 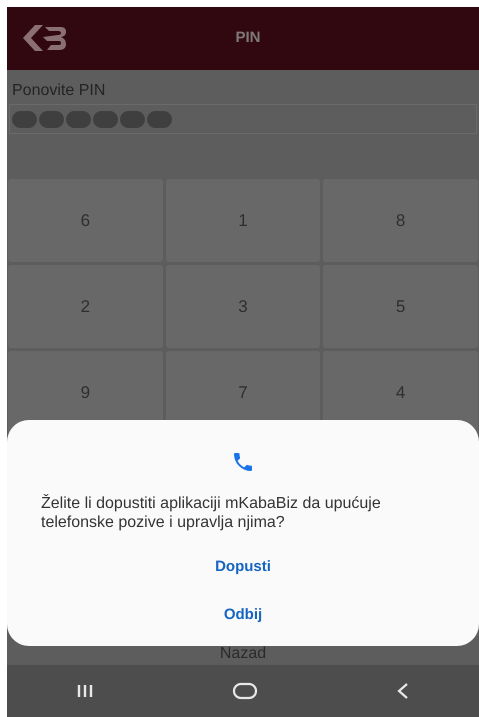 I want to click on keypad-key: 2, so click(x=85, y=306).